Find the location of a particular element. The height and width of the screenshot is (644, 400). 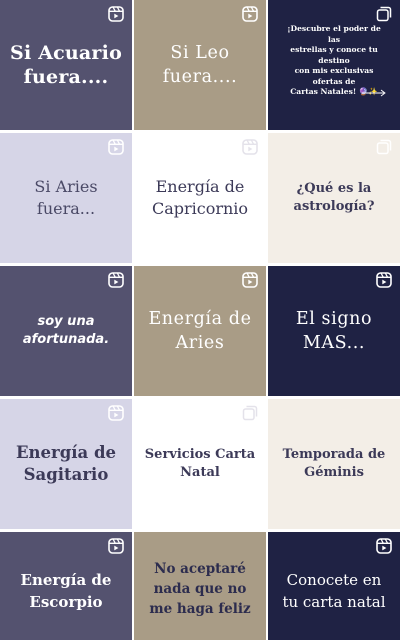

post-tile-energia-capricornio: Energía de Capricornio is located at coordinates (200, 198).